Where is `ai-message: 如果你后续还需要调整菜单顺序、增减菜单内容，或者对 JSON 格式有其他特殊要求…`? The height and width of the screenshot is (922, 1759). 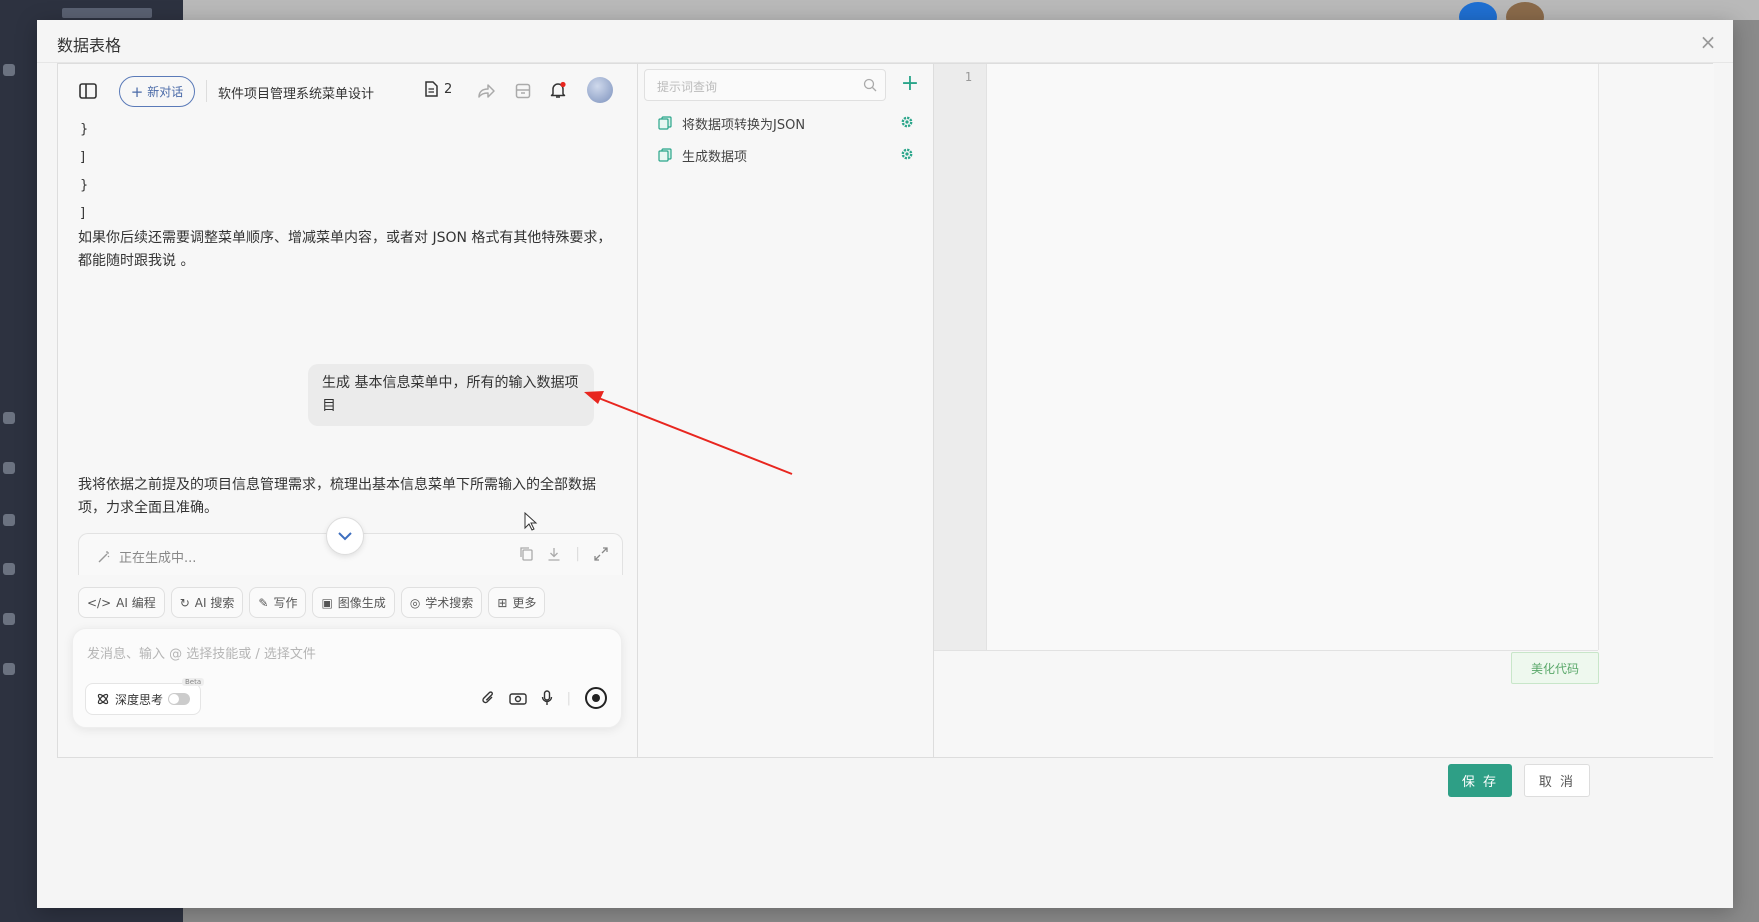 ai-message: 如果你后续还需要调整菜单顺序、增减菜单内容，或者对 JSON 格式有其他特殊要求… is located at coordinates (345, 249).